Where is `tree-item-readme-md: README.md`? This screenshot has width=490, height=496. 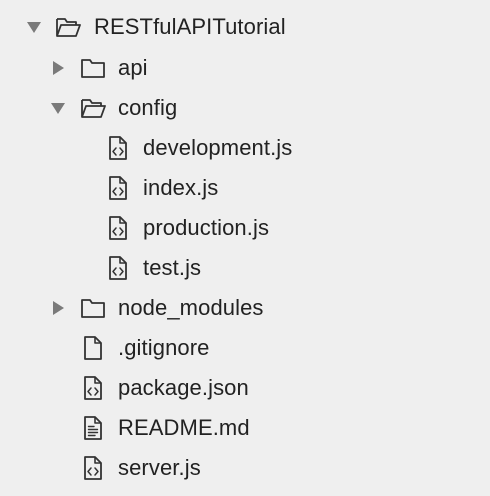
tree-item-readme-md: README.md is located at coordinates (245, 428).